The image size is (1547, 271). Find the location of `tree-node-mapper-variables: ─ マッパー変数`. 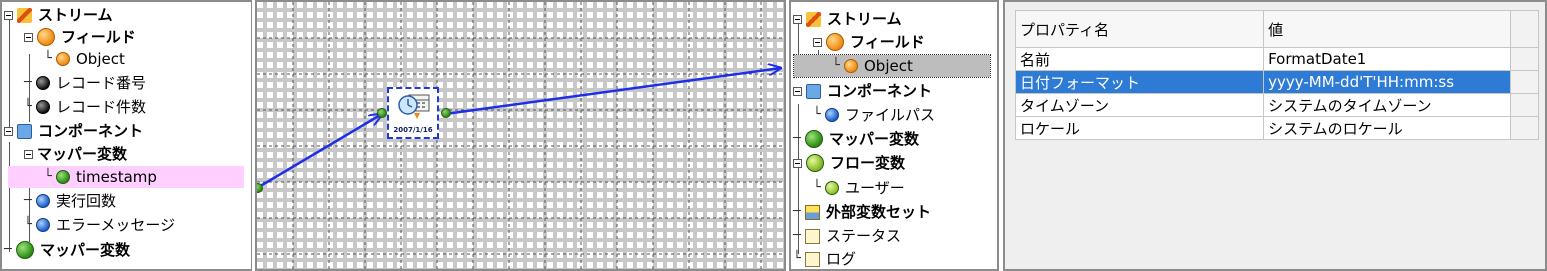

tree-node-mapper-variables: ─ マッパー変数 is located at coordinates (857, 139).